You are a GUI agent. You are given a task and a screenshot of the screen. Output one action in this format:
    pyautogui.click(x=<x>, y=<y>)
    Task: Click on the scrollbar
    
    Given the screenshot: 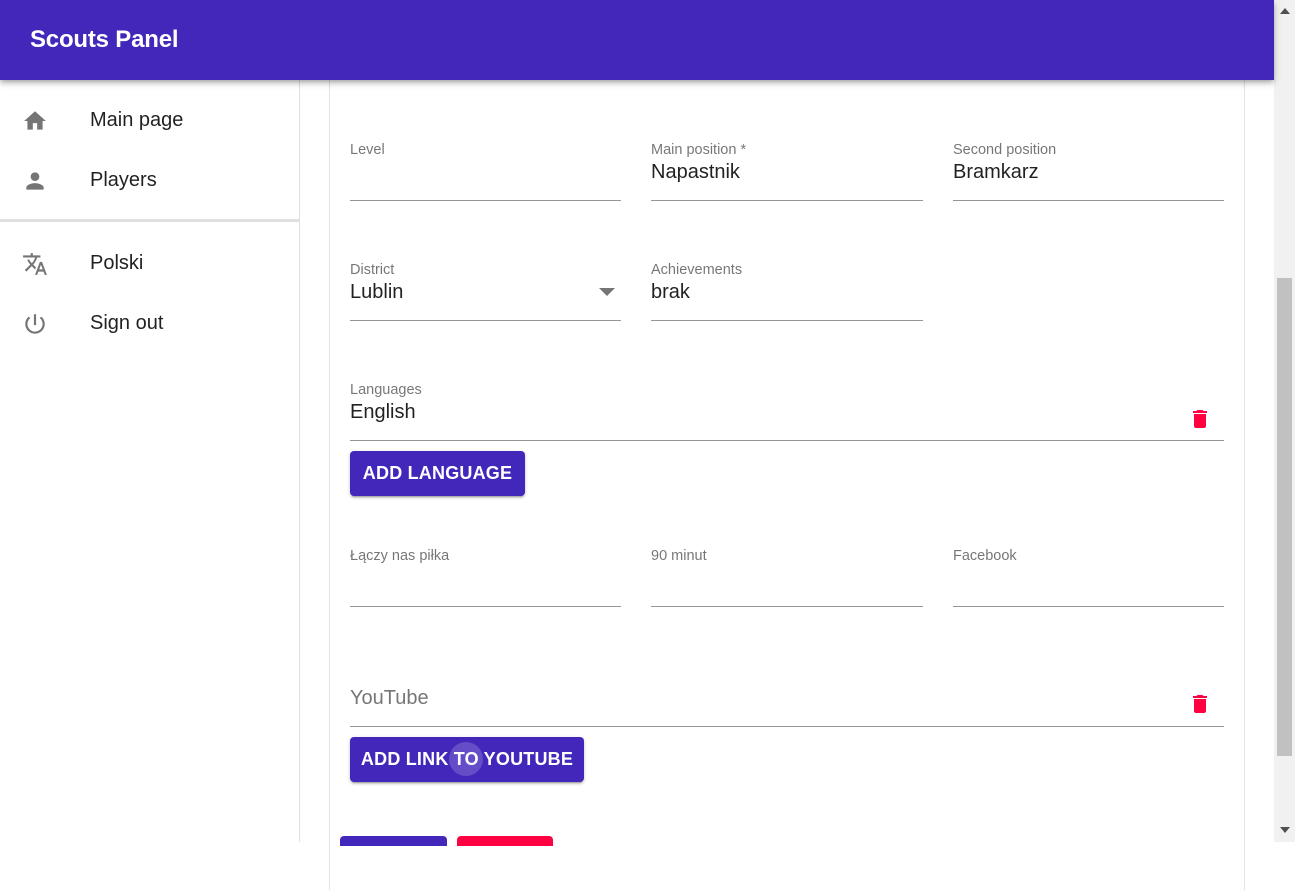 What is the action you would take?
    pyautogui.click(x=1284, y=421)
    